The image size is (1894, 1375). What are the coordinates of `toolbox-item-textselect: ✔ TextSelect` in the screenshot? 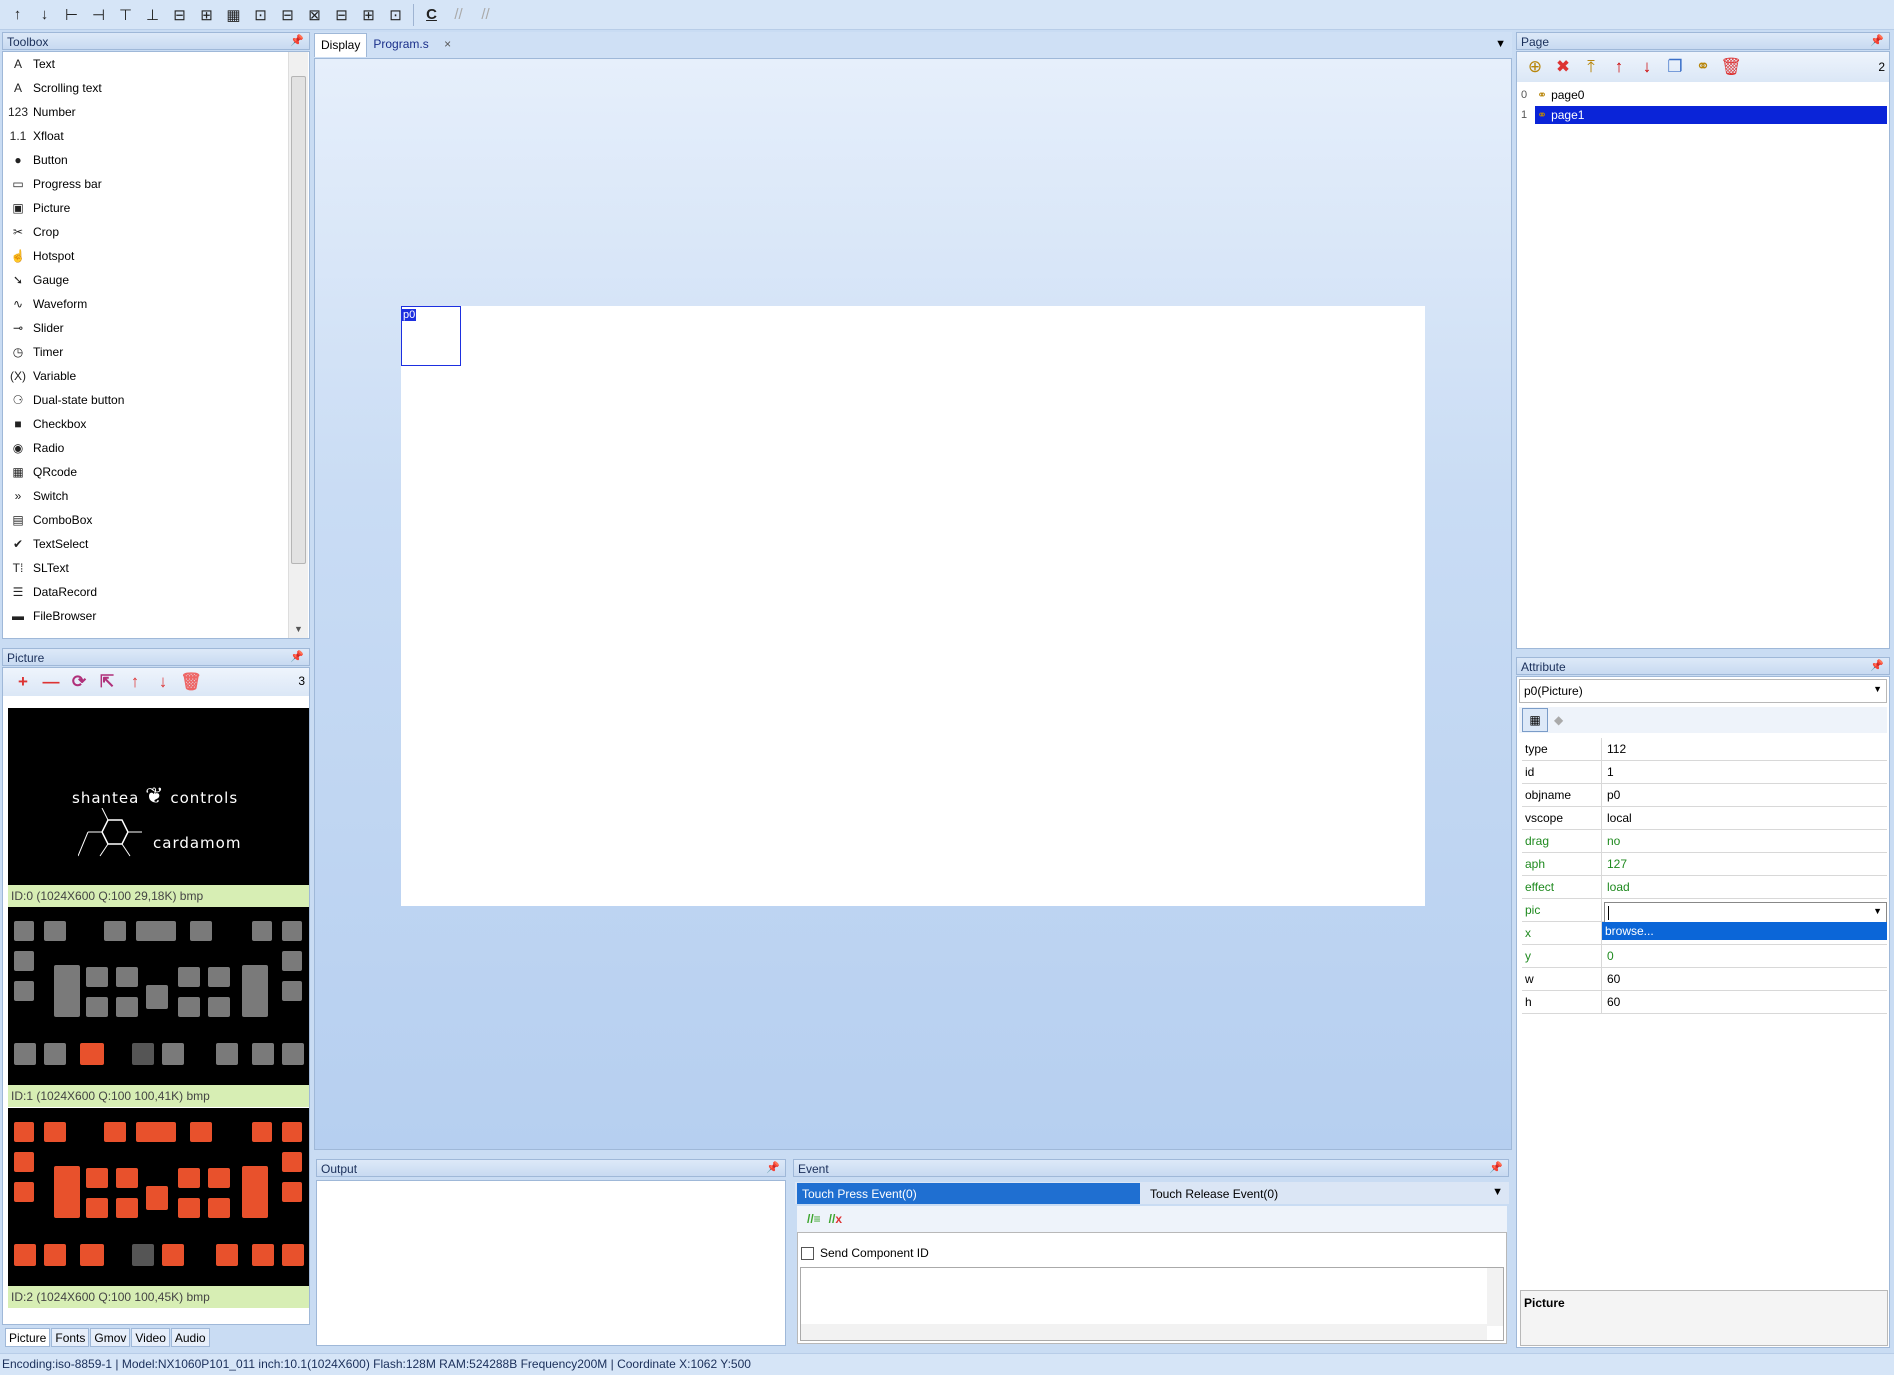 It's located at (156, 544).